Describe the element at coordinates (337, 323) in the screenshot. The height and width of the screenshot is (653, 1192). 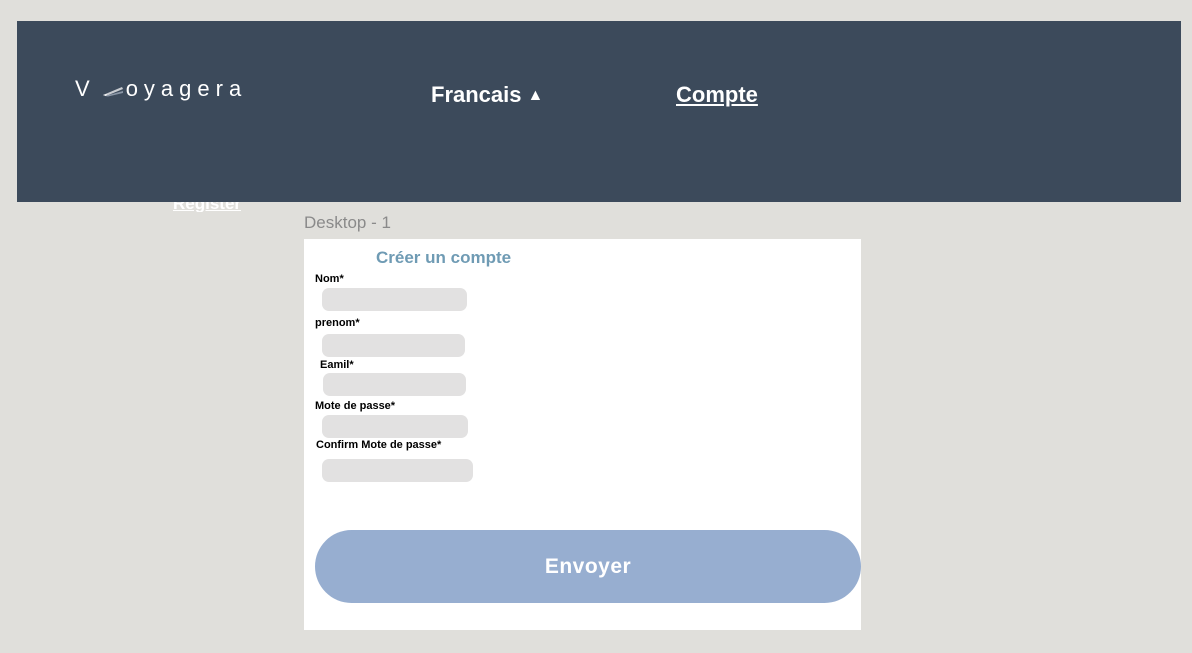
I see `first-name-label: prenom*` at that location.